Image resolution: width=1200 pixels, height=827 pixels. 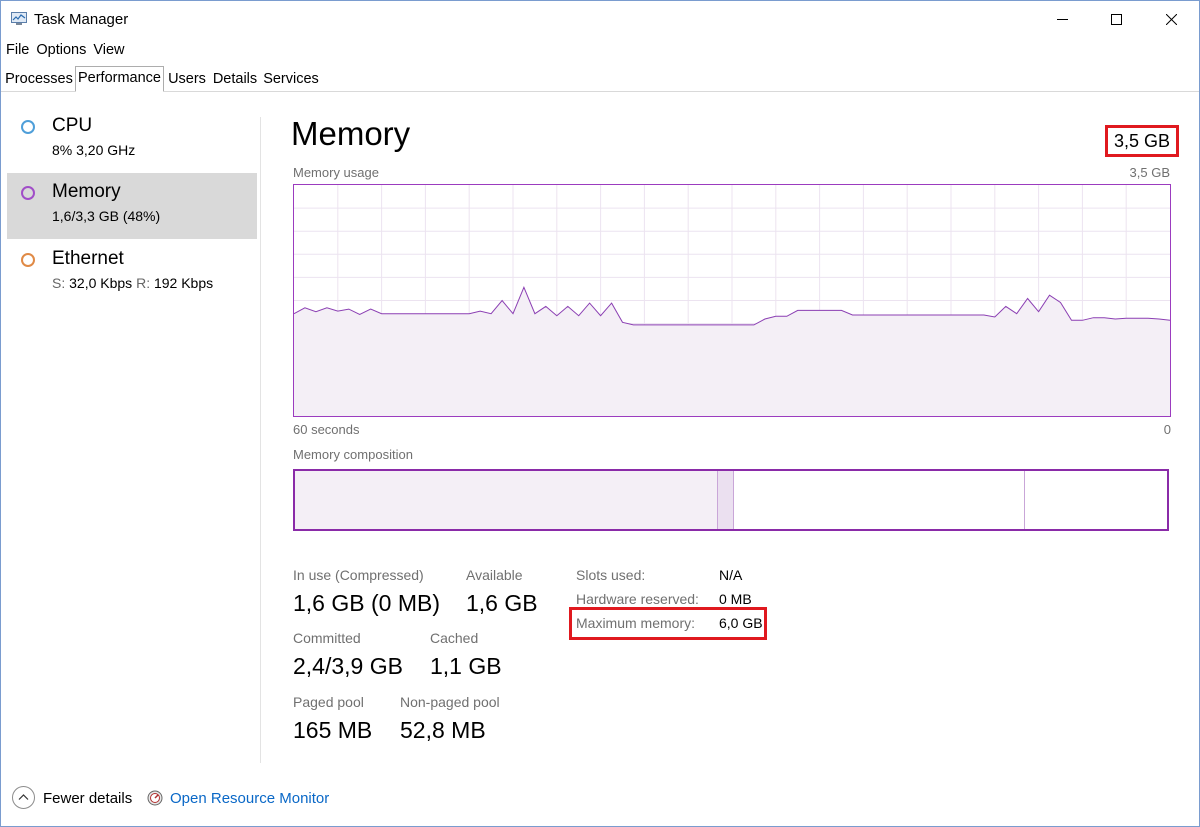 What do you see at coordinates (94, 150) in the screenshot?
I see `sidebar-item-subtitle: 8% 3,20 GHz` at bounding box center [94, 150].